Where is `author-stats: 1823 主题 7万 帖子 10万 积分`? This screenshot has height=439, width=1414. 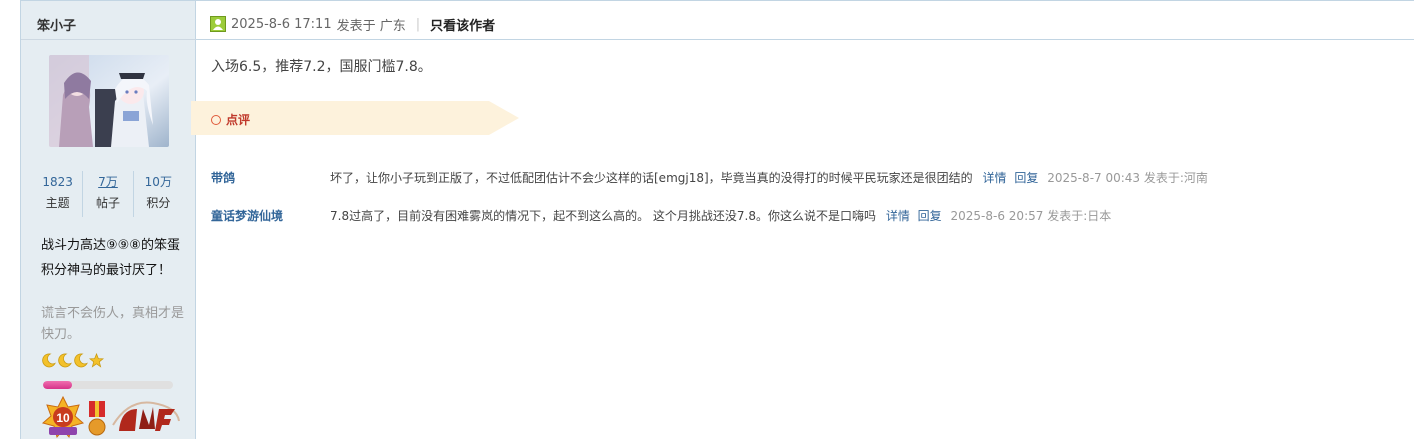 author-stats: 1823 主题 7万 帖子 10万 积分 is located at coordinates (108, 194).